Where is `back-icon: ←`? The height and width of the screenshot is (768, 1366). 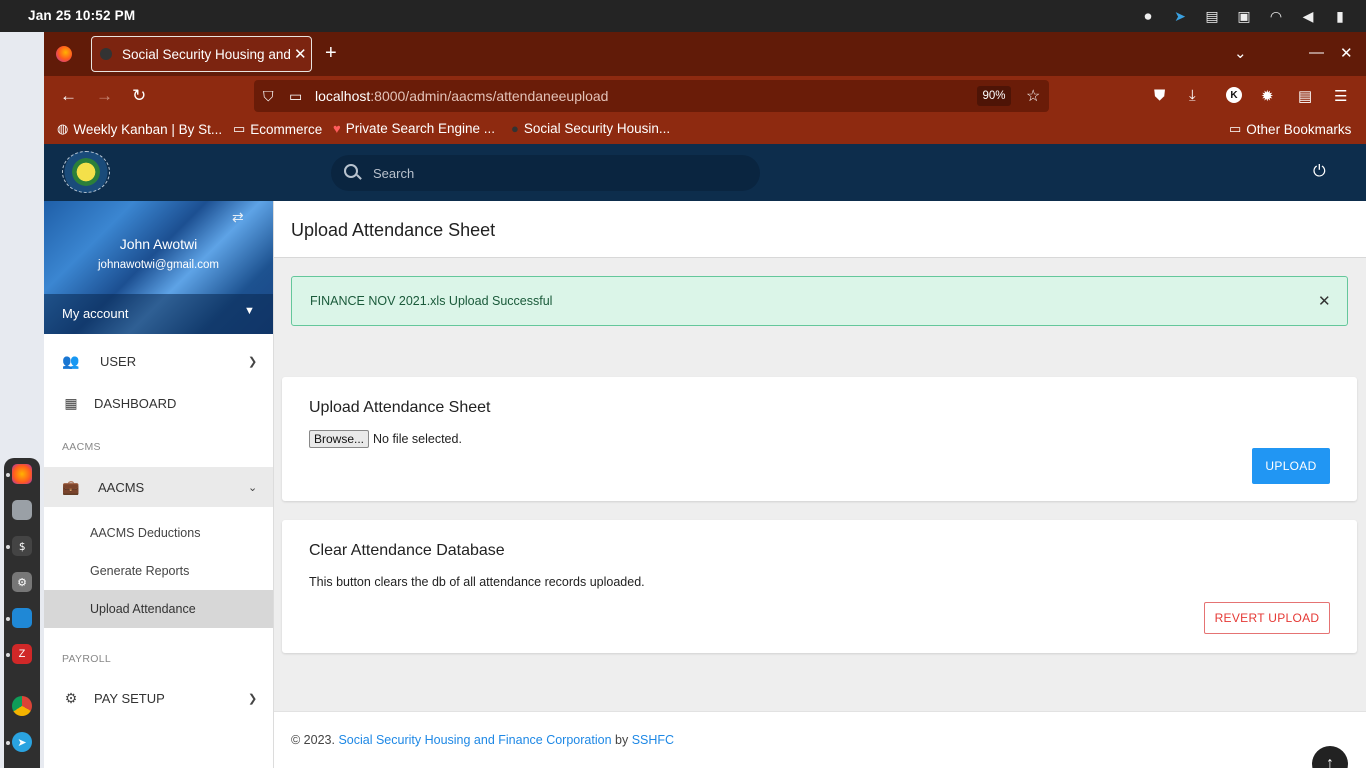
back-icon: ← is located at coordinates (68, 96).